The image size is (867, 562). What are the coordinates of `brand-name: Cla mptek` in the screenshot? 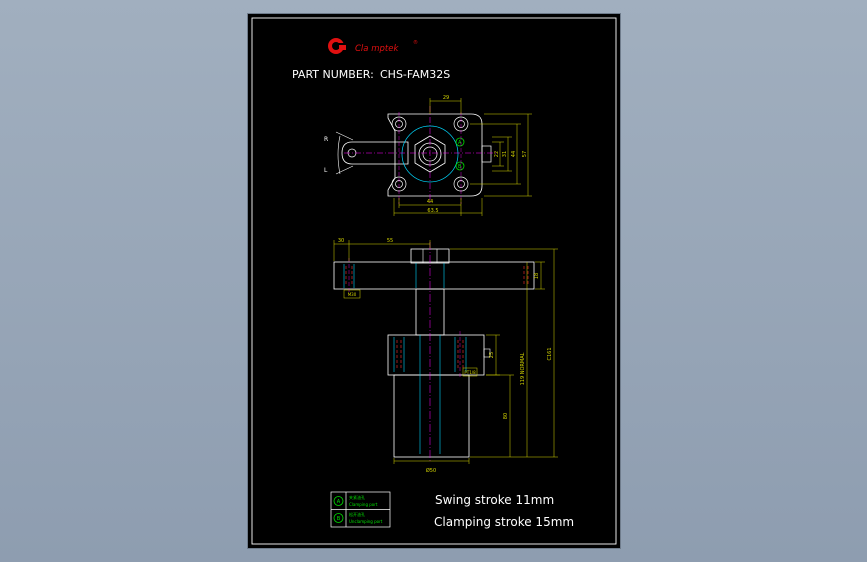 It's located at (377, 49).